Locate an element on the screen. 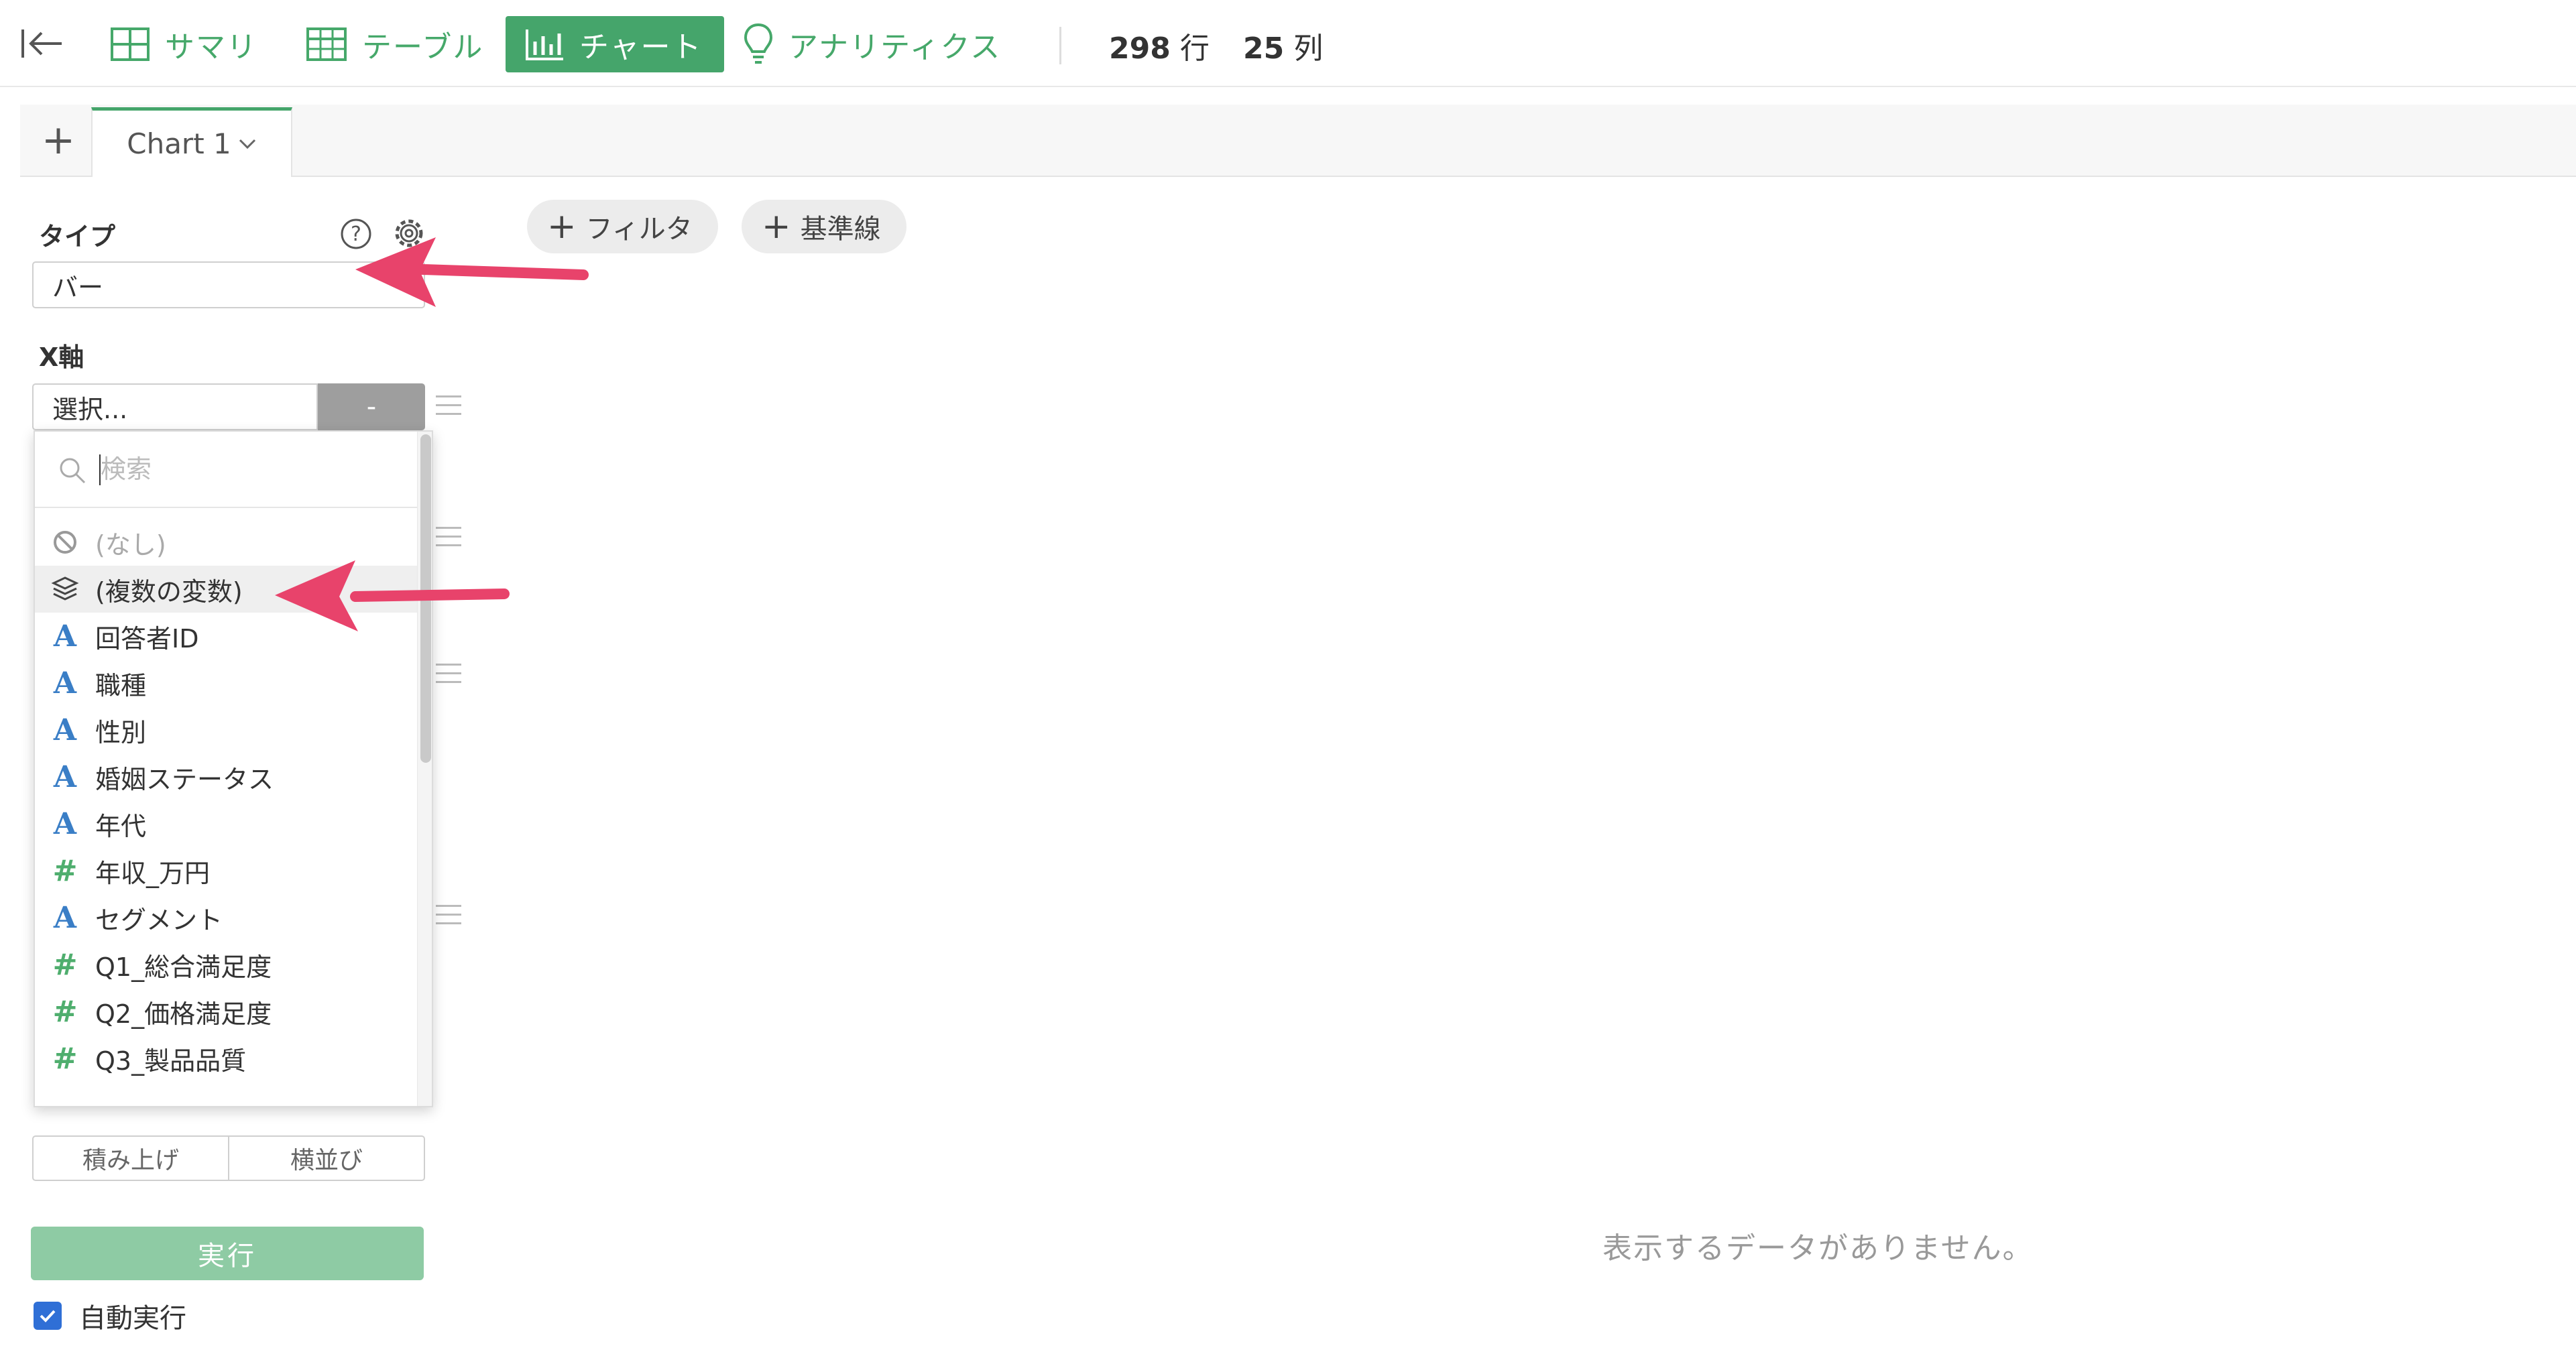 The height and width of the screenshot is (1362, 2576). auto-run-checkbox: 自動実行 is located at coordinates (110, 1316).